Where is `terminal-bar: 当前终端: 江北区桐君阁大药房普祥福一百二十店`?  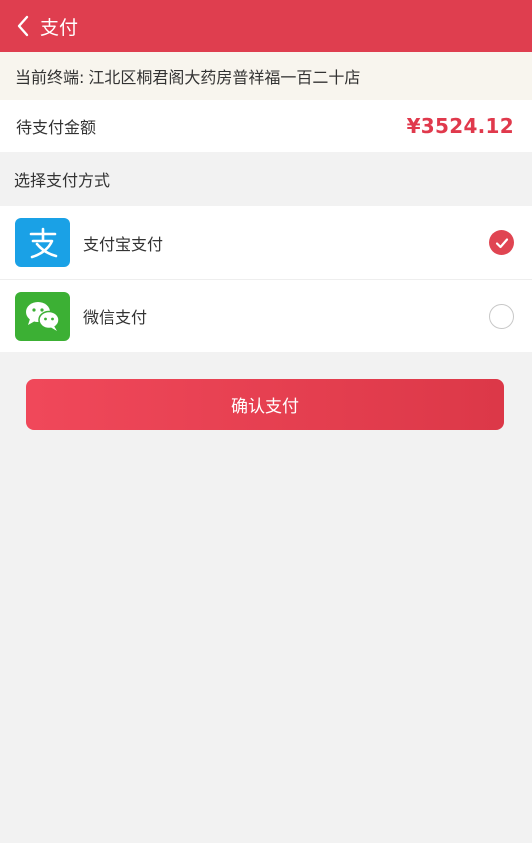 terminal-bar: 当前终端: 江北区桐君阁大药房普祥福一百二十店 is located at coordinates (266, 76).